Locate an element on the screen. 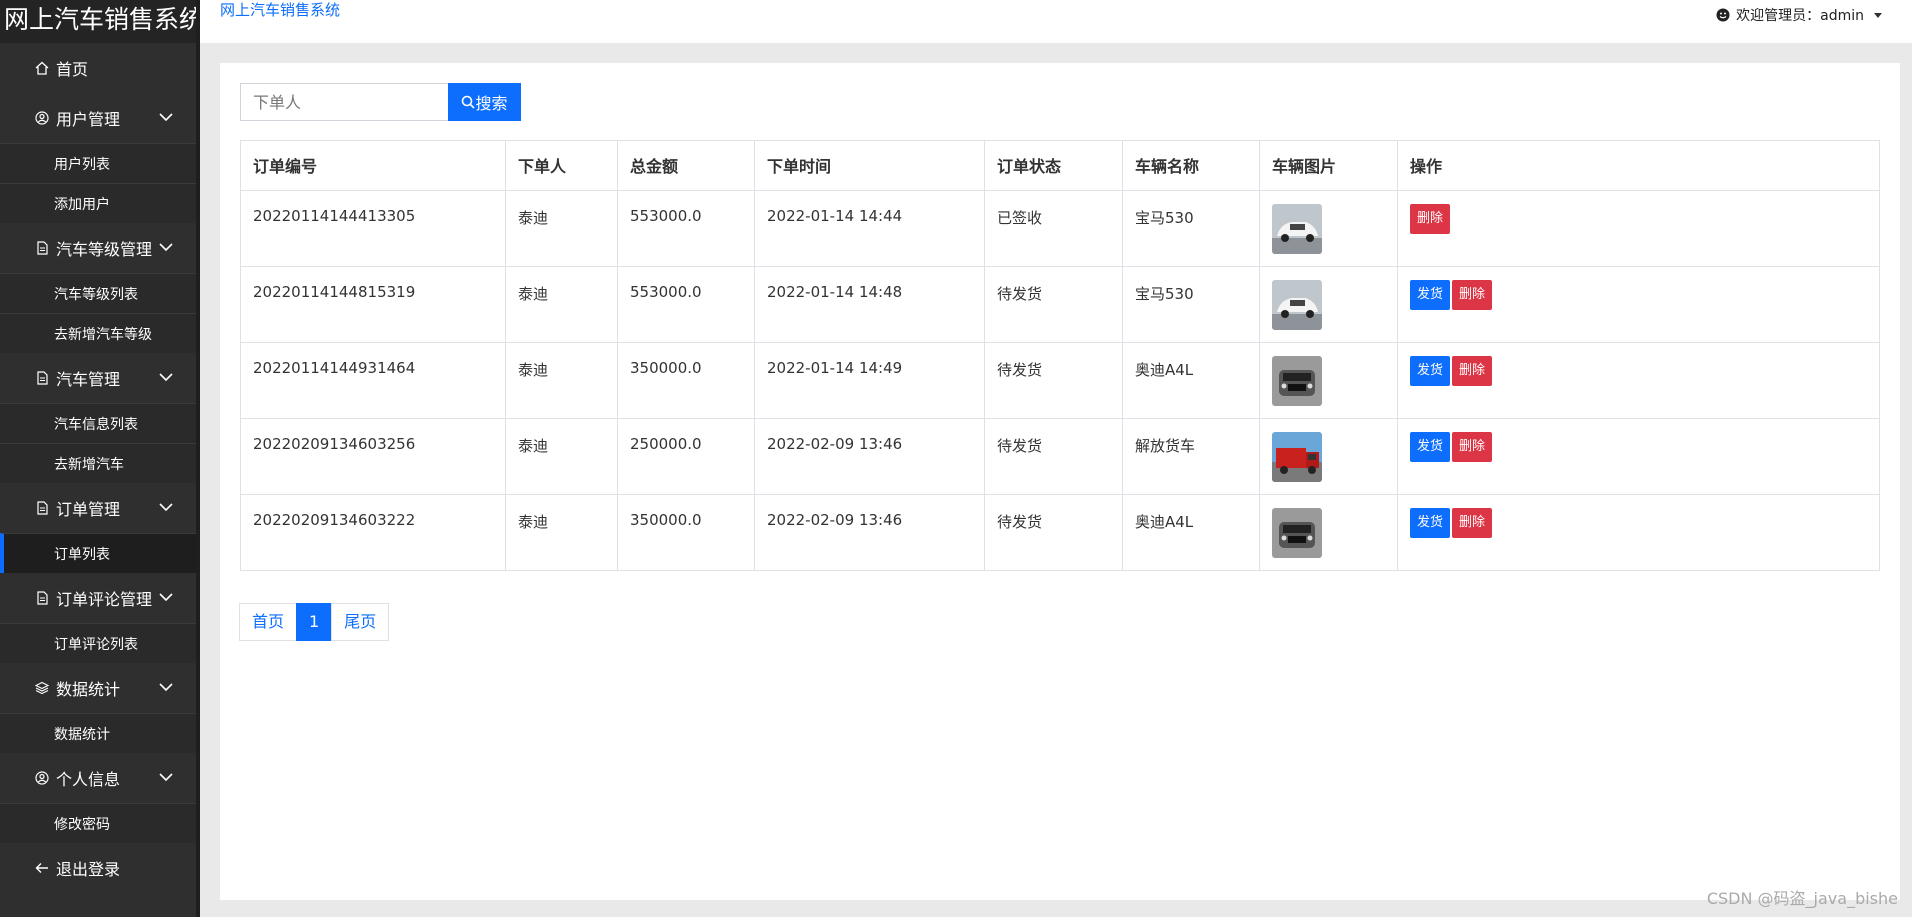  order-time-cell: 2022-01-14 14:44 is located at coordinates (869, 228).